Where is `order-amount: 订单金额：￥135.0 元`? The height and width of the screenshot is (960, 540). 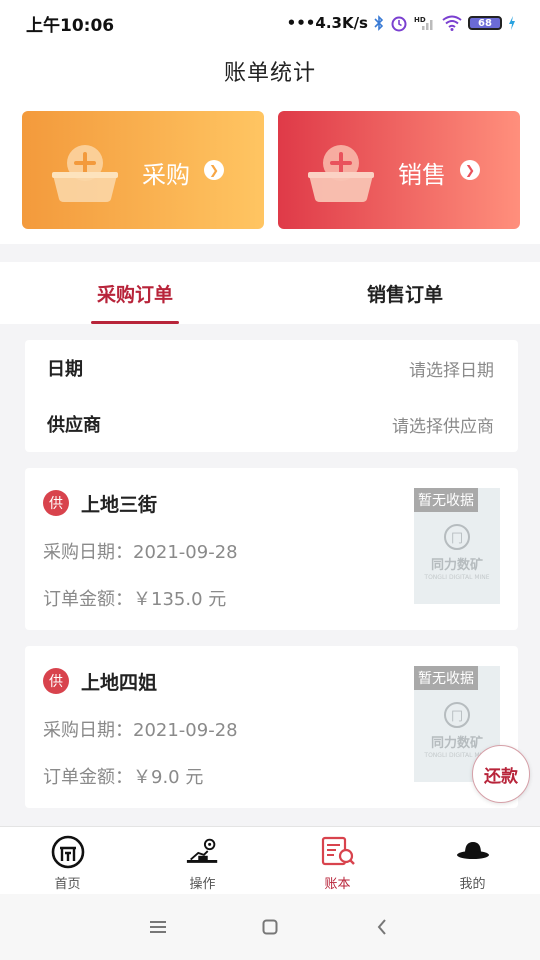 order-amount: 订单金额：￥135.0 元 is located at coordinates (135, 599).